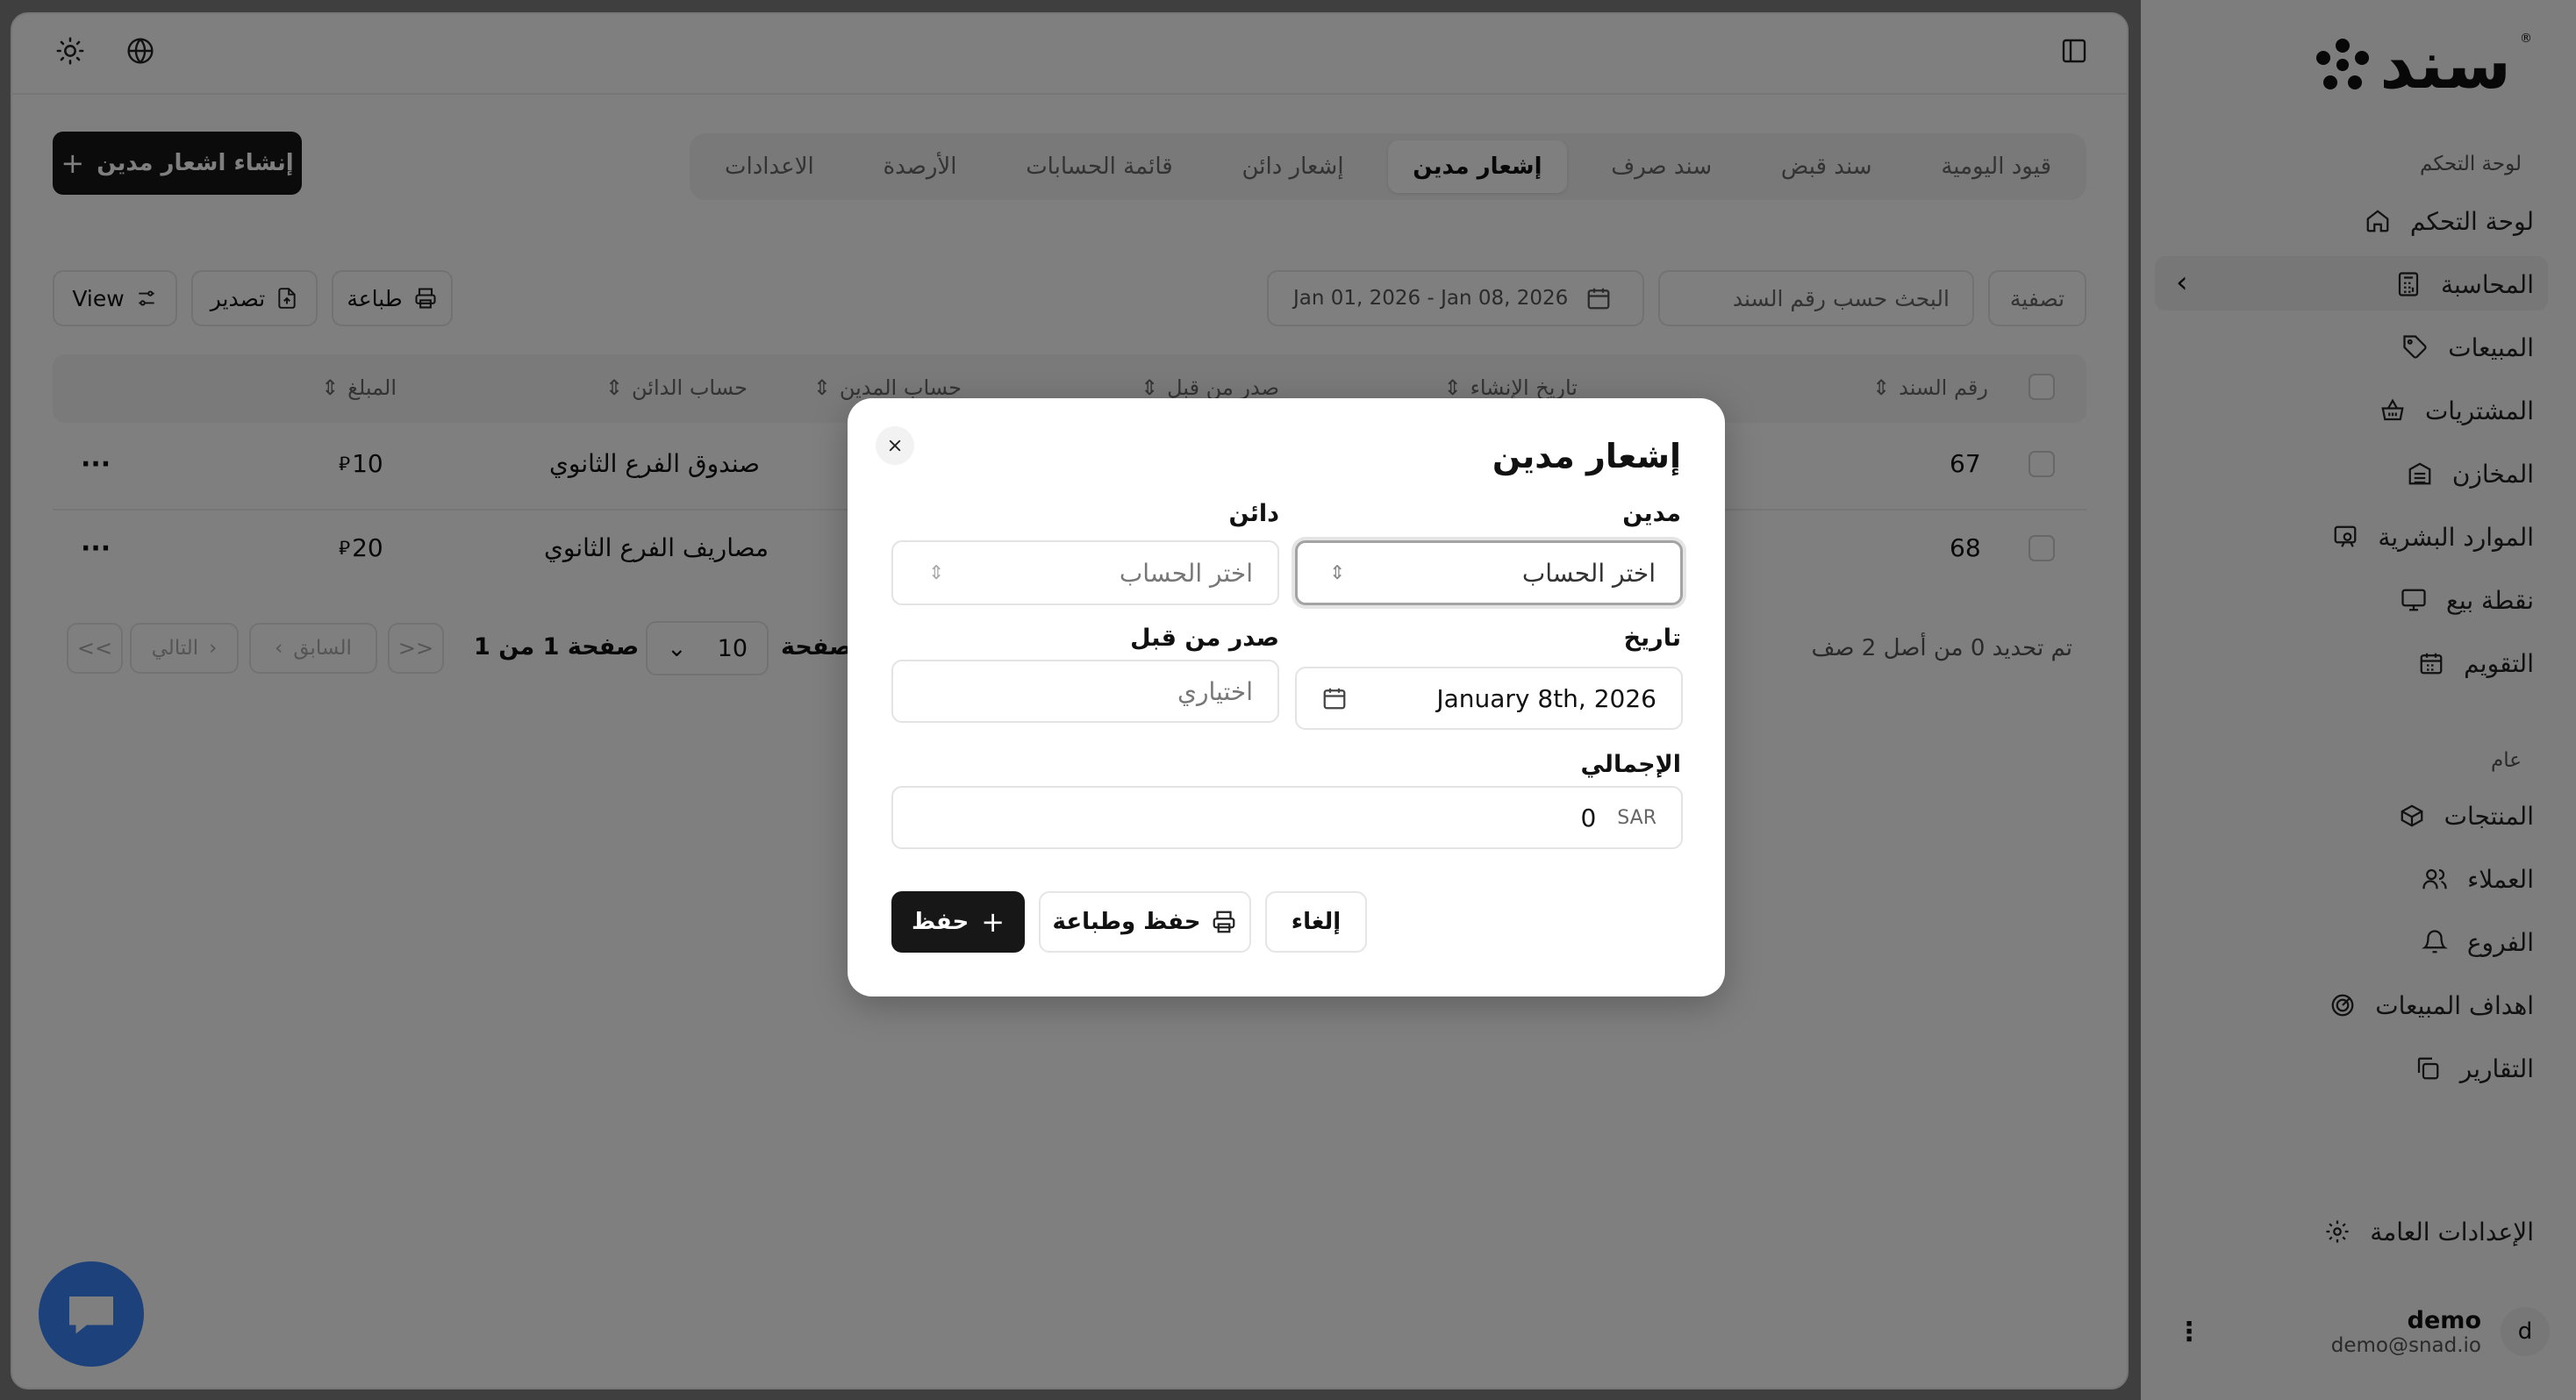 This screenshot has height=1400, width=2576. What do you see at coordinates (1085, 691) in the screenshot?
I see `issued-by-input: اختياري` at bounding box center [1085, 691].